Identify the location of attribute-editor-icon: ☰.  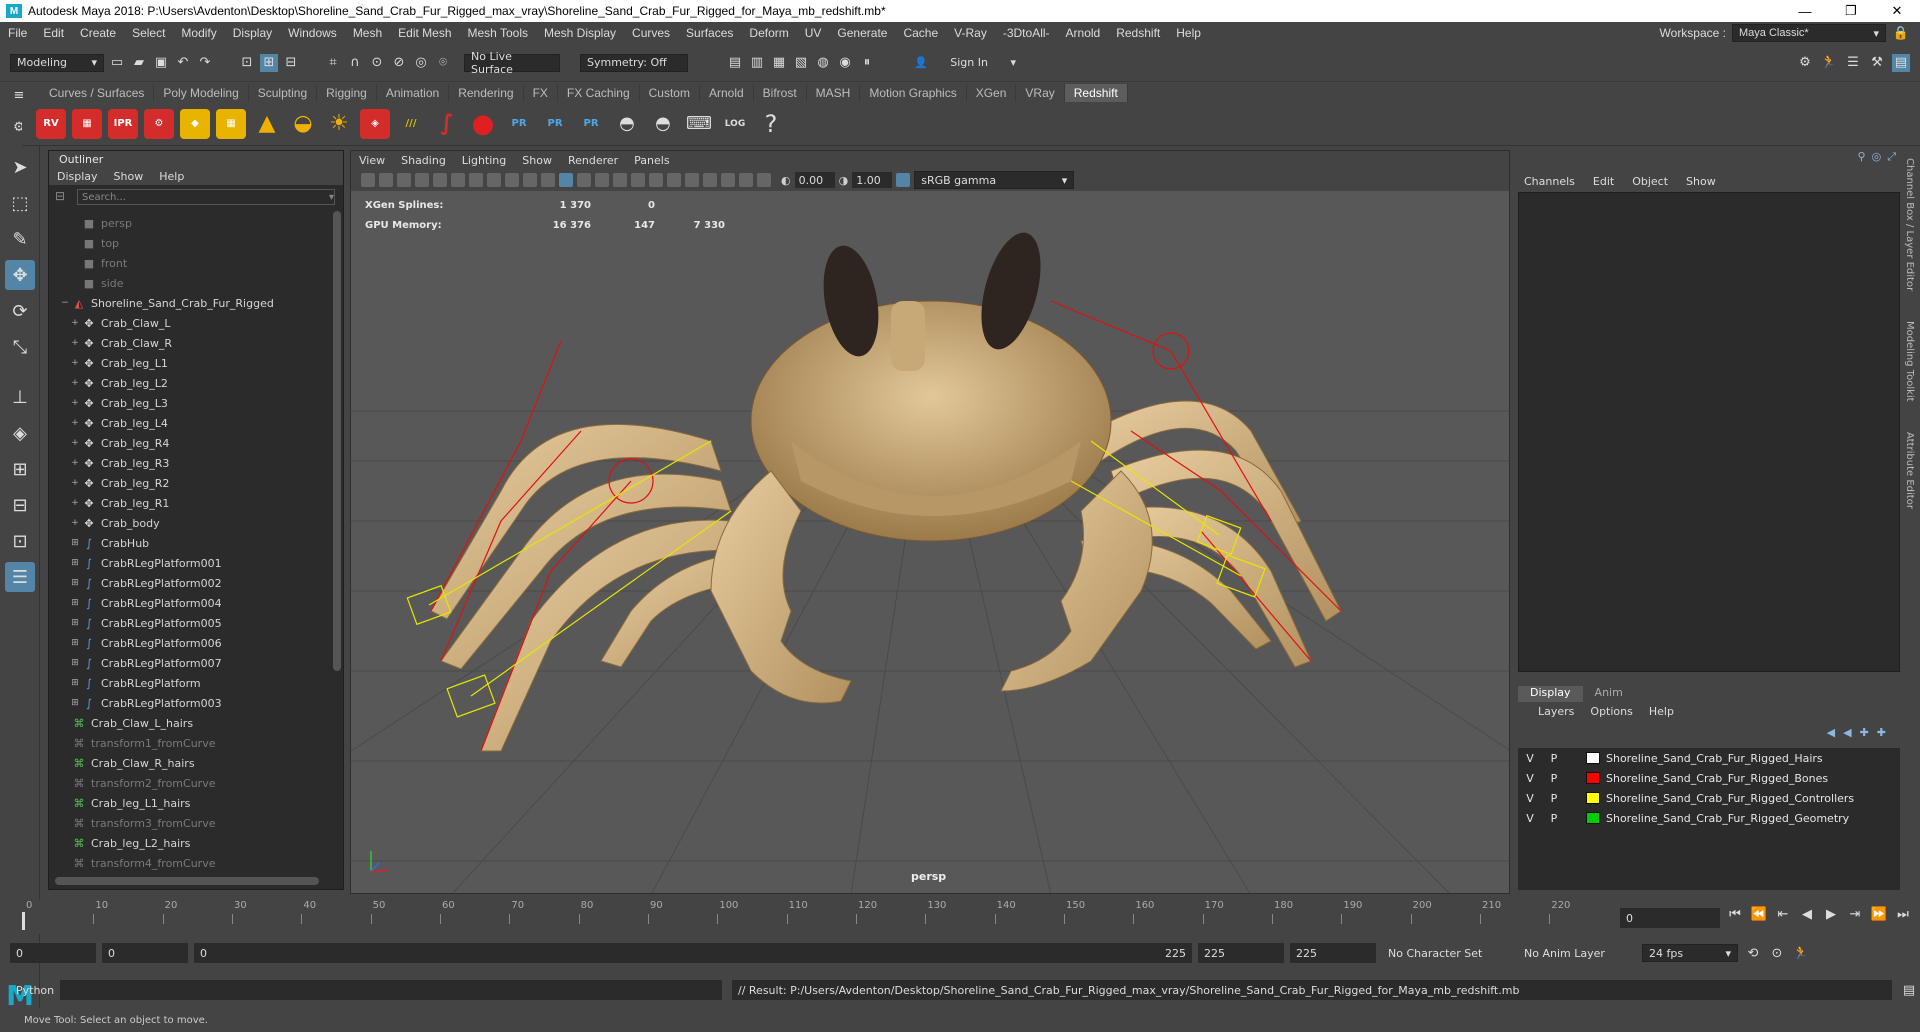
(1853, 63).